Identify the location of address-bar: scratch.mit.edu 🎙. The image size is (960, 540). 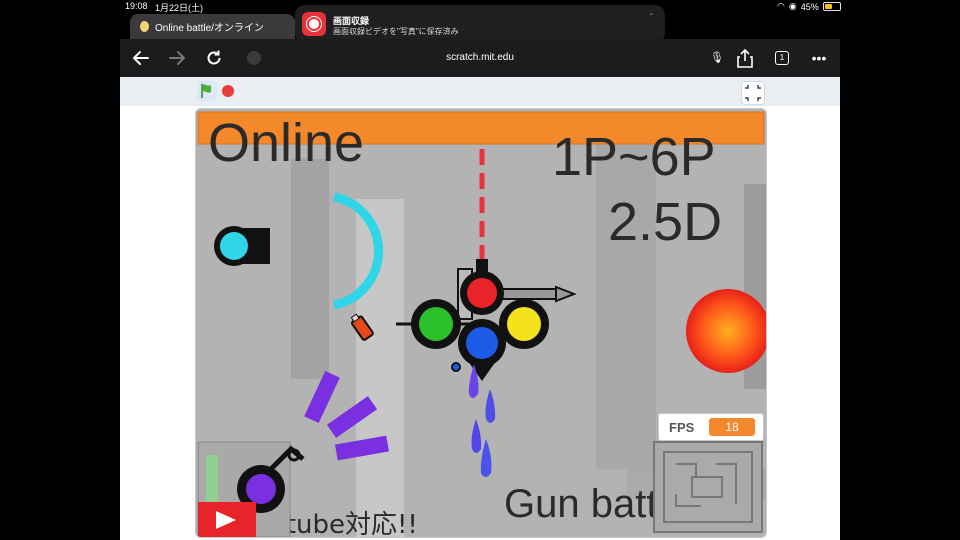
(481, 58).